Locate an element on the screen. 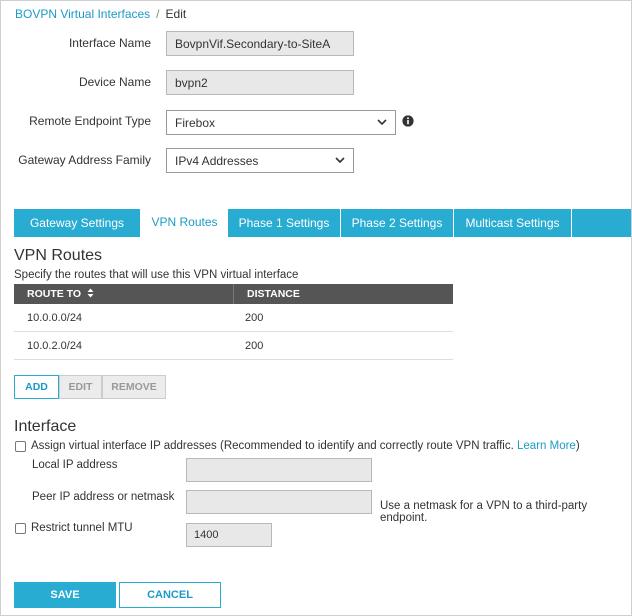 The image size is (632, 616). tab-gateway-settings: Gateway Settings is located at coordinates (77, 223).